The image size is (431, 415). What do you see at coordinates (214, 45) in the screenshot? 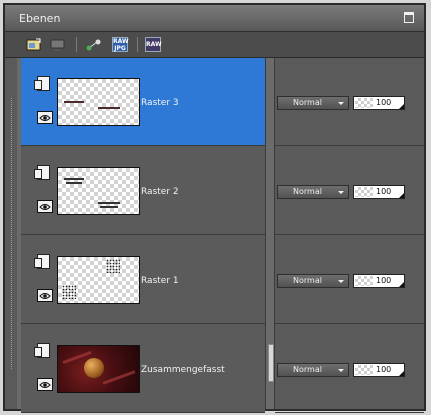
I see `layers-toolbar: RAW JPG RAW` at bounding box center [214, 45].